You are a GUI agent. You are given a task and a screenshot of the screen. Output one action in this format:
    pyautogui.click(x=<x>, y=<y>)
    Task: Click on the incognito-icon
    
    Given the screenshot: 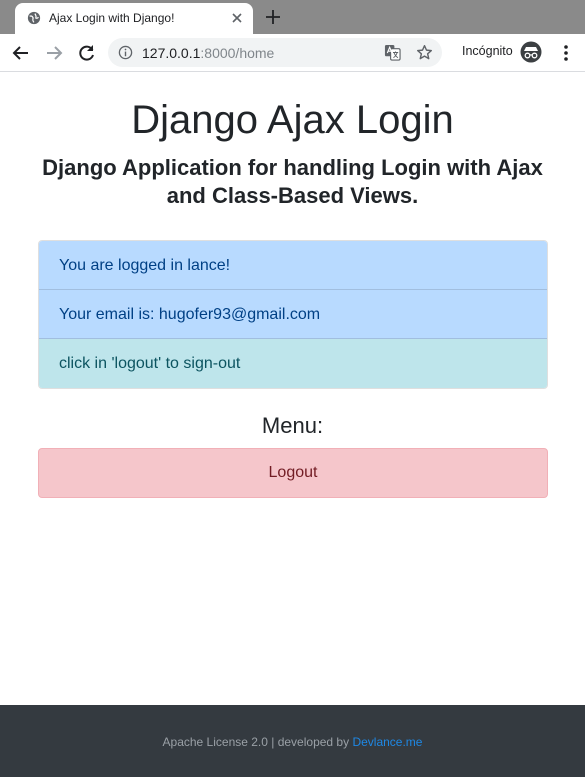 What is the action you would take?
    pyautogui.click(x=531, y=52)
    